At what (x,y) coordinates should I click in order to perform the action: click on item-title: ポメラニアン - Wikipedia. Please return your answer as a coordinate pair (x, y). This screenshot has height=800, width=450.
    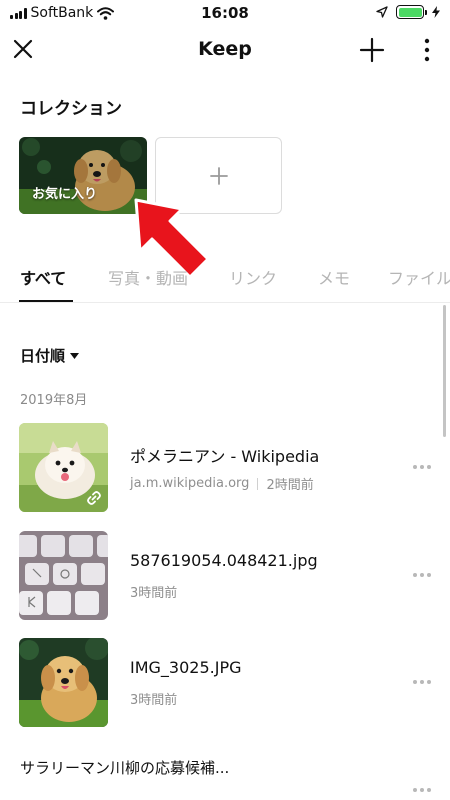
    Looking at the image, I should click on (224, 455).